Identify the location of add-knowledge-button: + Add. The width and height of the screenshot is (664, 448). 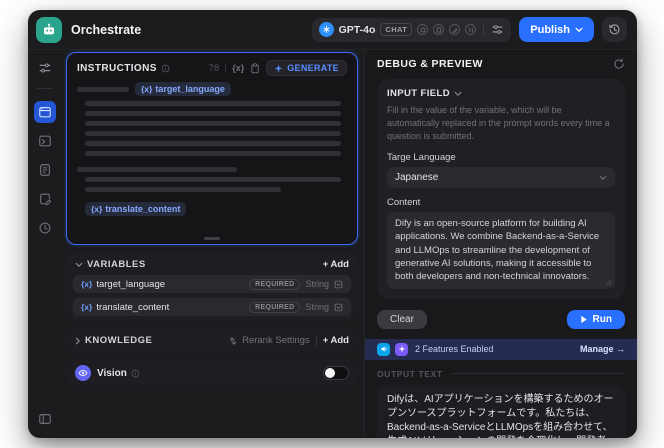
(336, 340).